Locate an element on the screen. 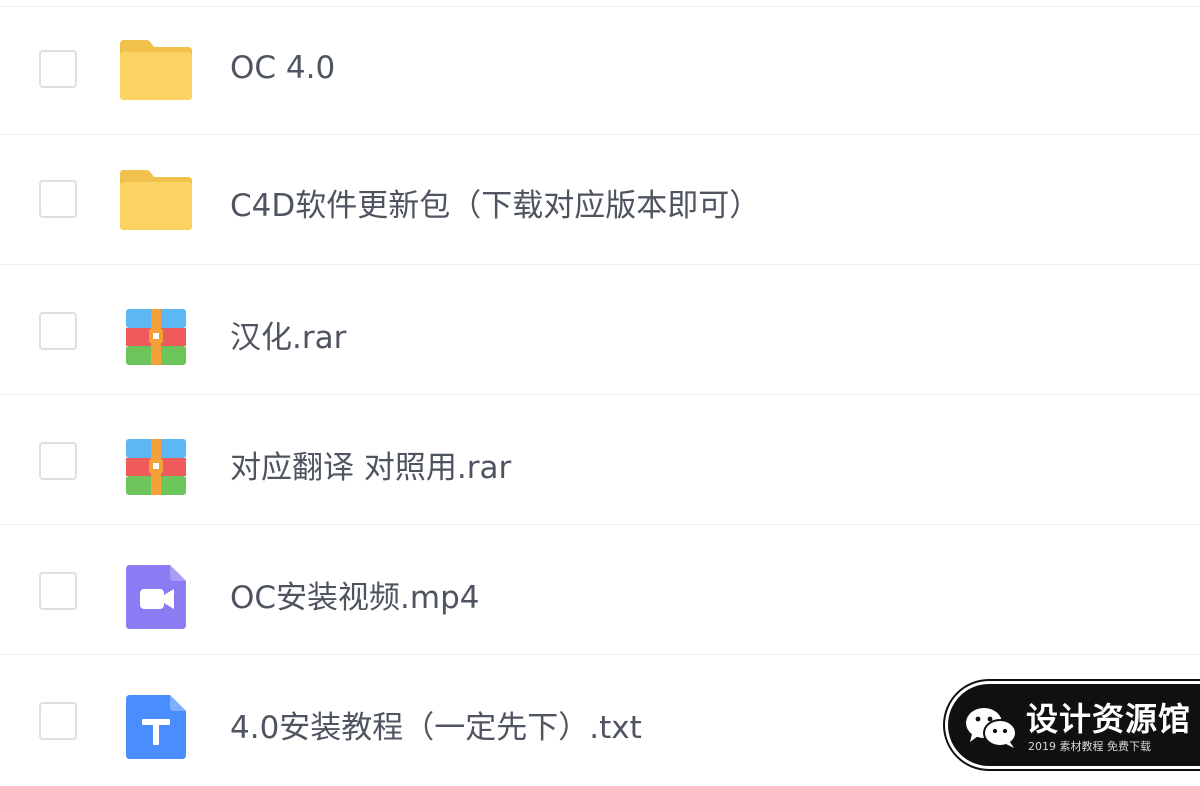  file-name: OC安装视频.mp4 is located at coordinates (355, 594).